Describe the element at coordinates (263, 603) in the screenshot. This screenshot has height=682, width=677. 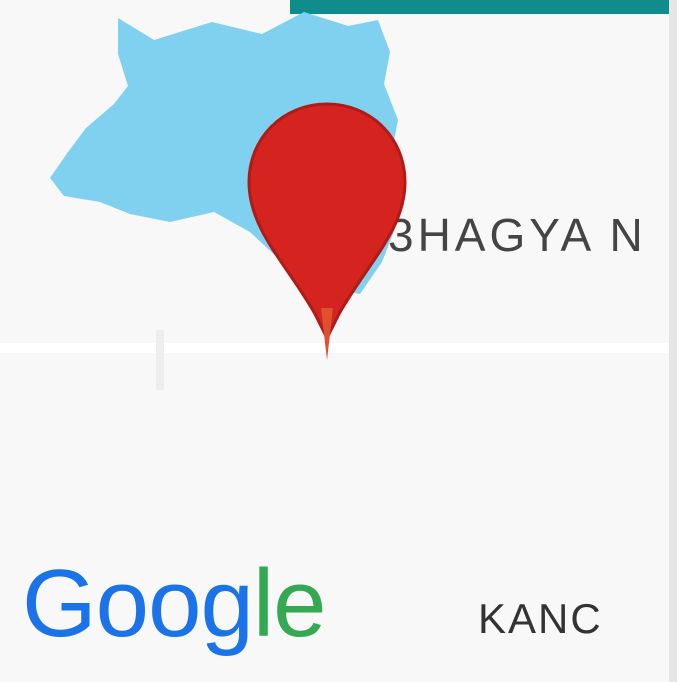
I see `logo-letter-l: l` at that location.